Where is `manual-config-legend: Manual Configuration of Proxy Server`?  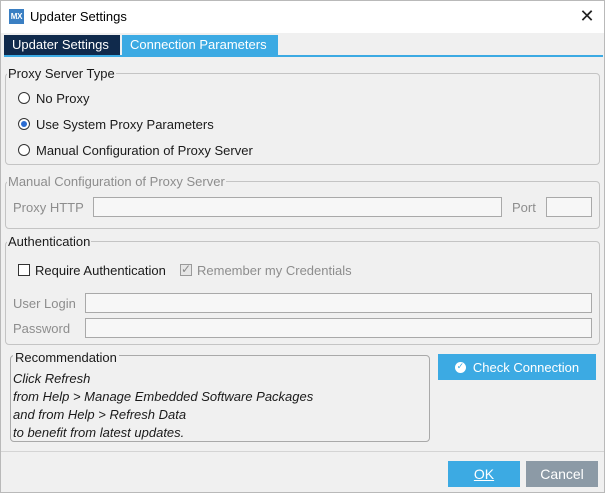
manual-config-legend: Manual Configuration of Proxy Server is located at coordinates (116, 181).